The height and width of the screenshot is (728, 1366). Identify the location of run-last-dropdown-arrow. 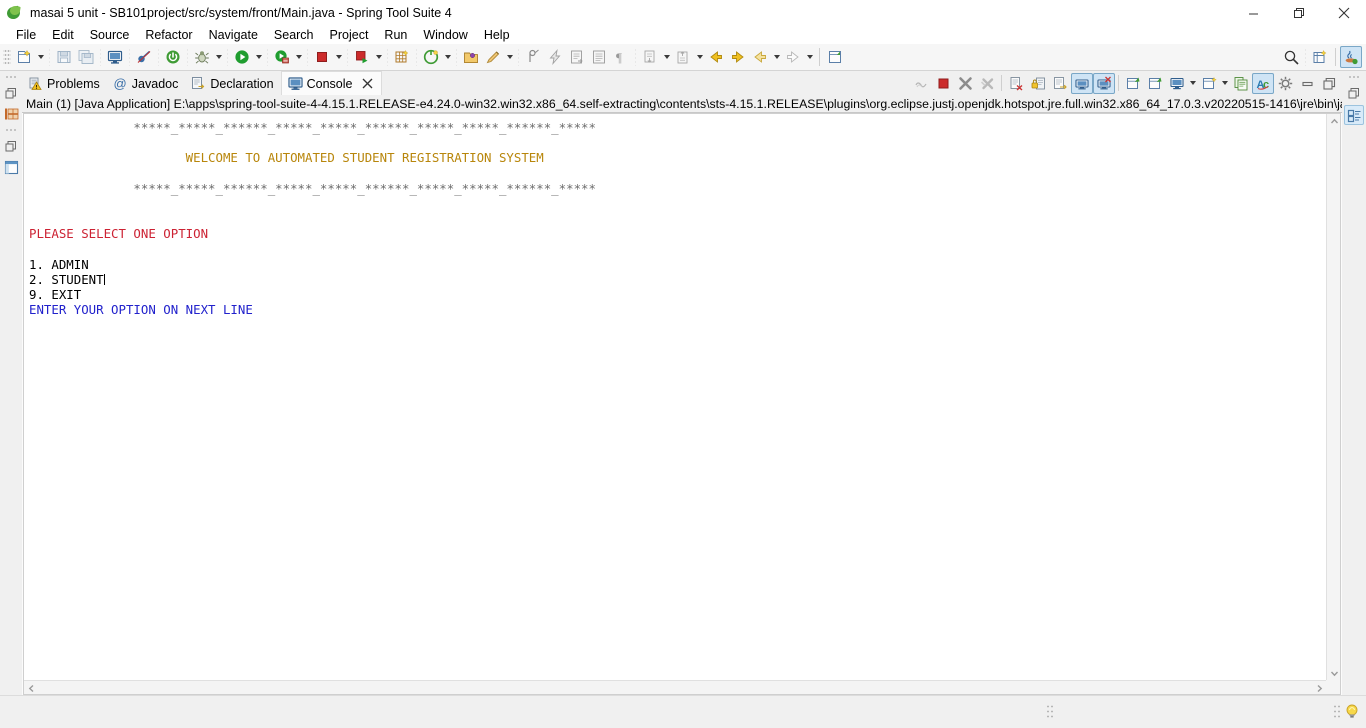
(378, 57).